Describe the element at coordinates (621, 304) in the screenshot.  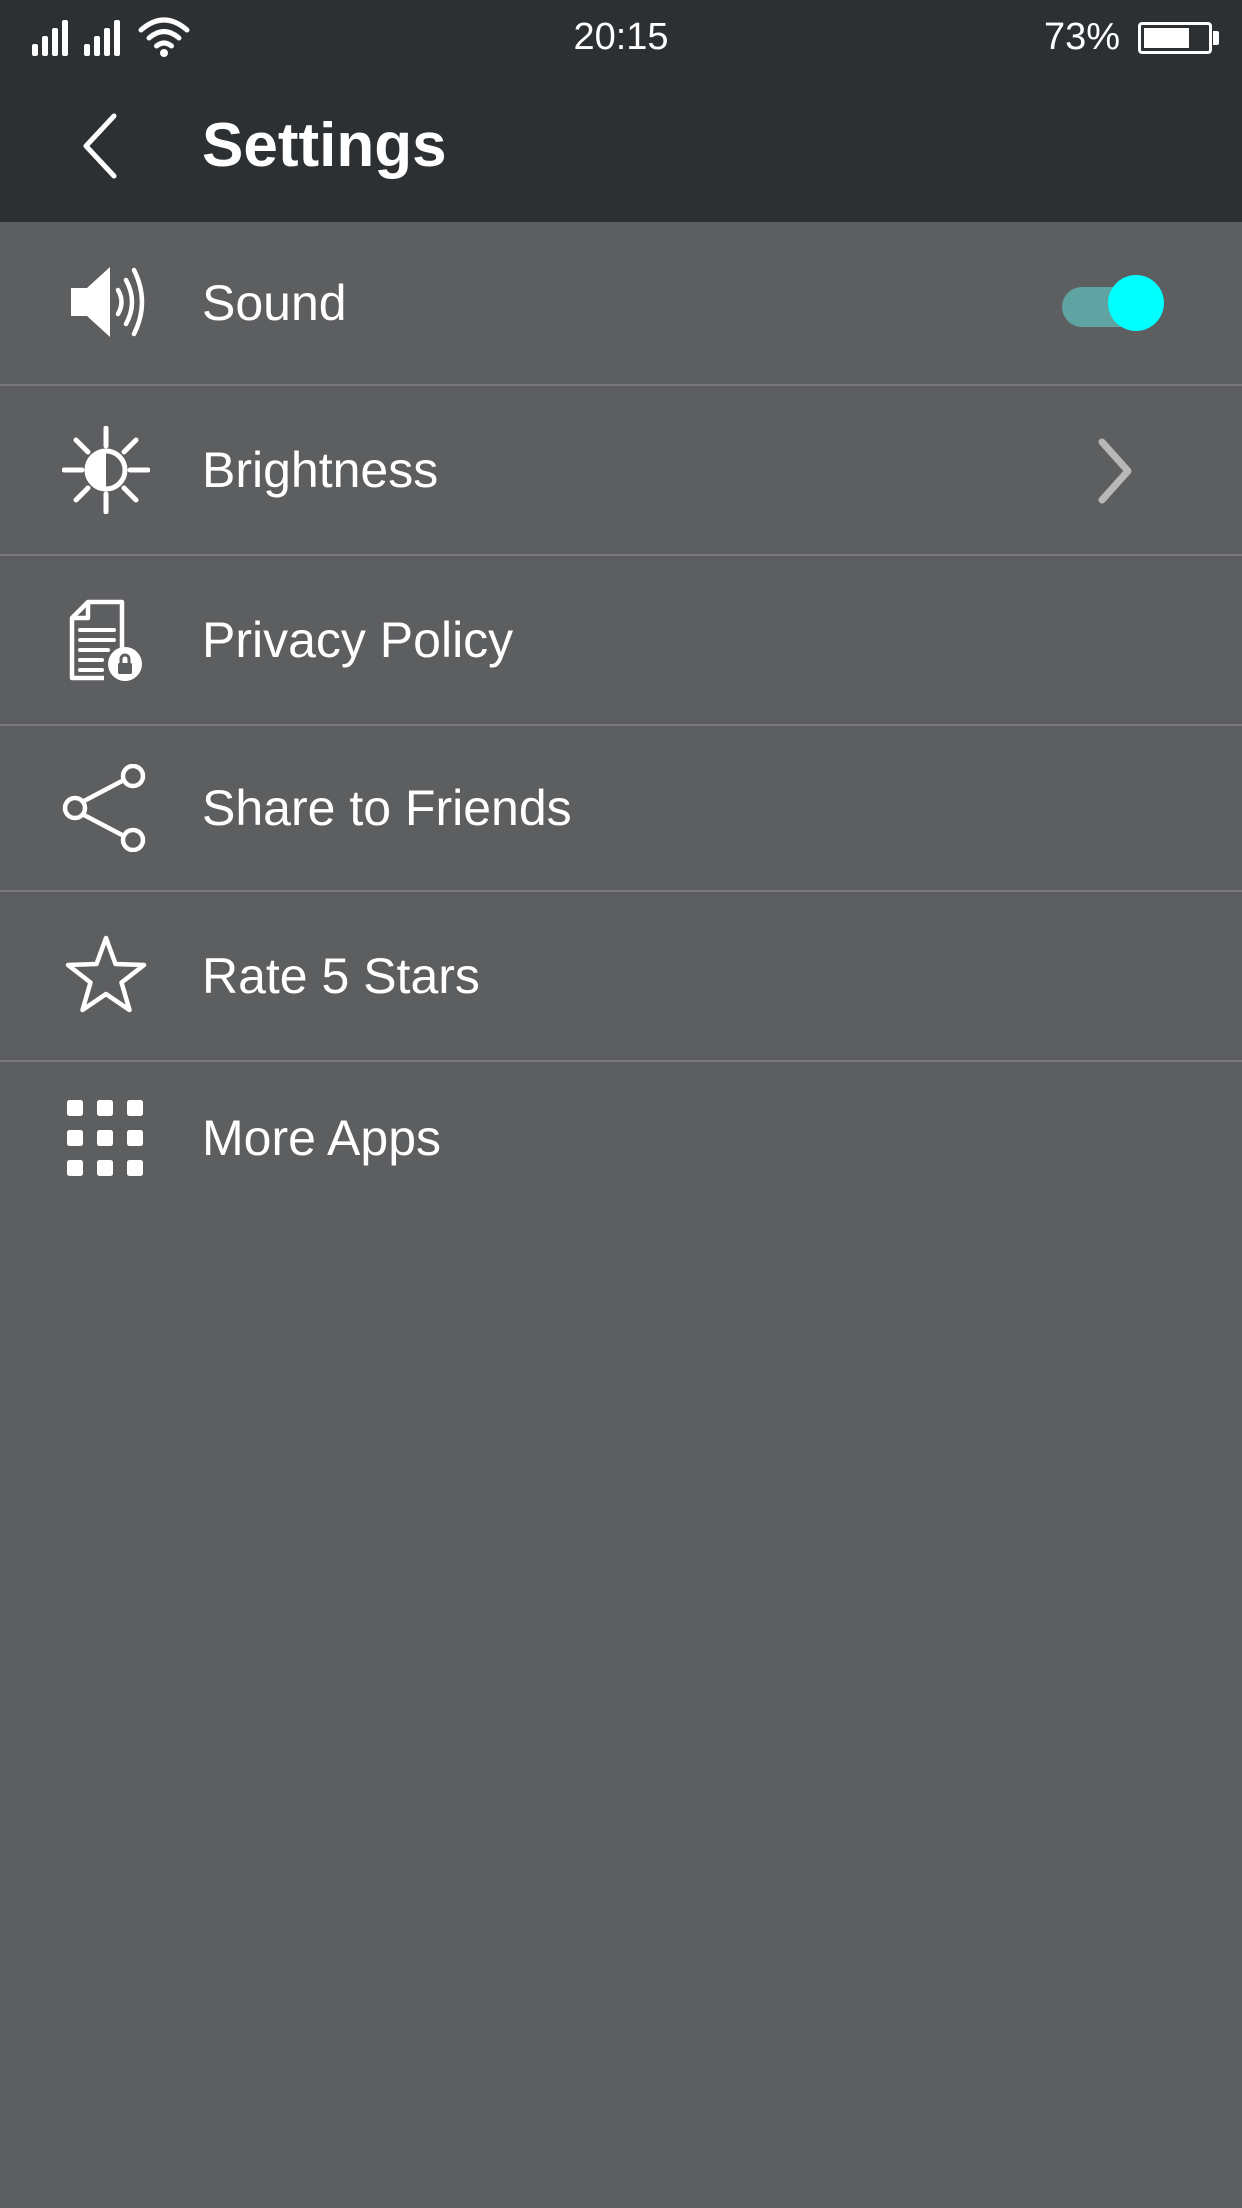
I see `settings-item-sound: Sound` at that location.